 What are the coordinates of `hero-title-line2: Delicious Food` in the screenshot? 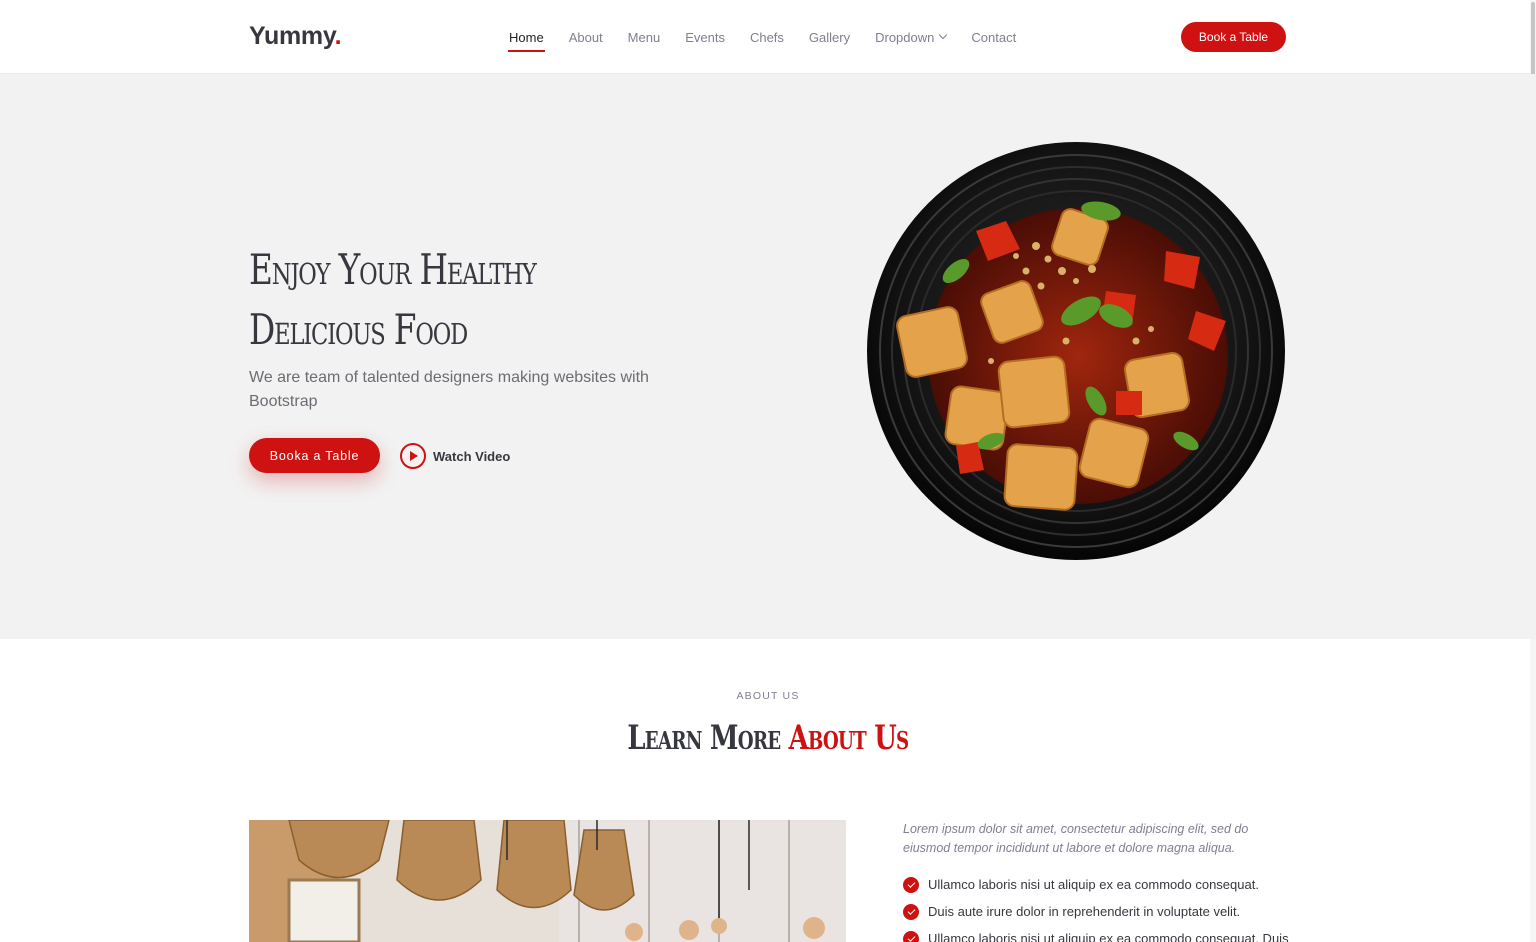 It's located at (358, 329).